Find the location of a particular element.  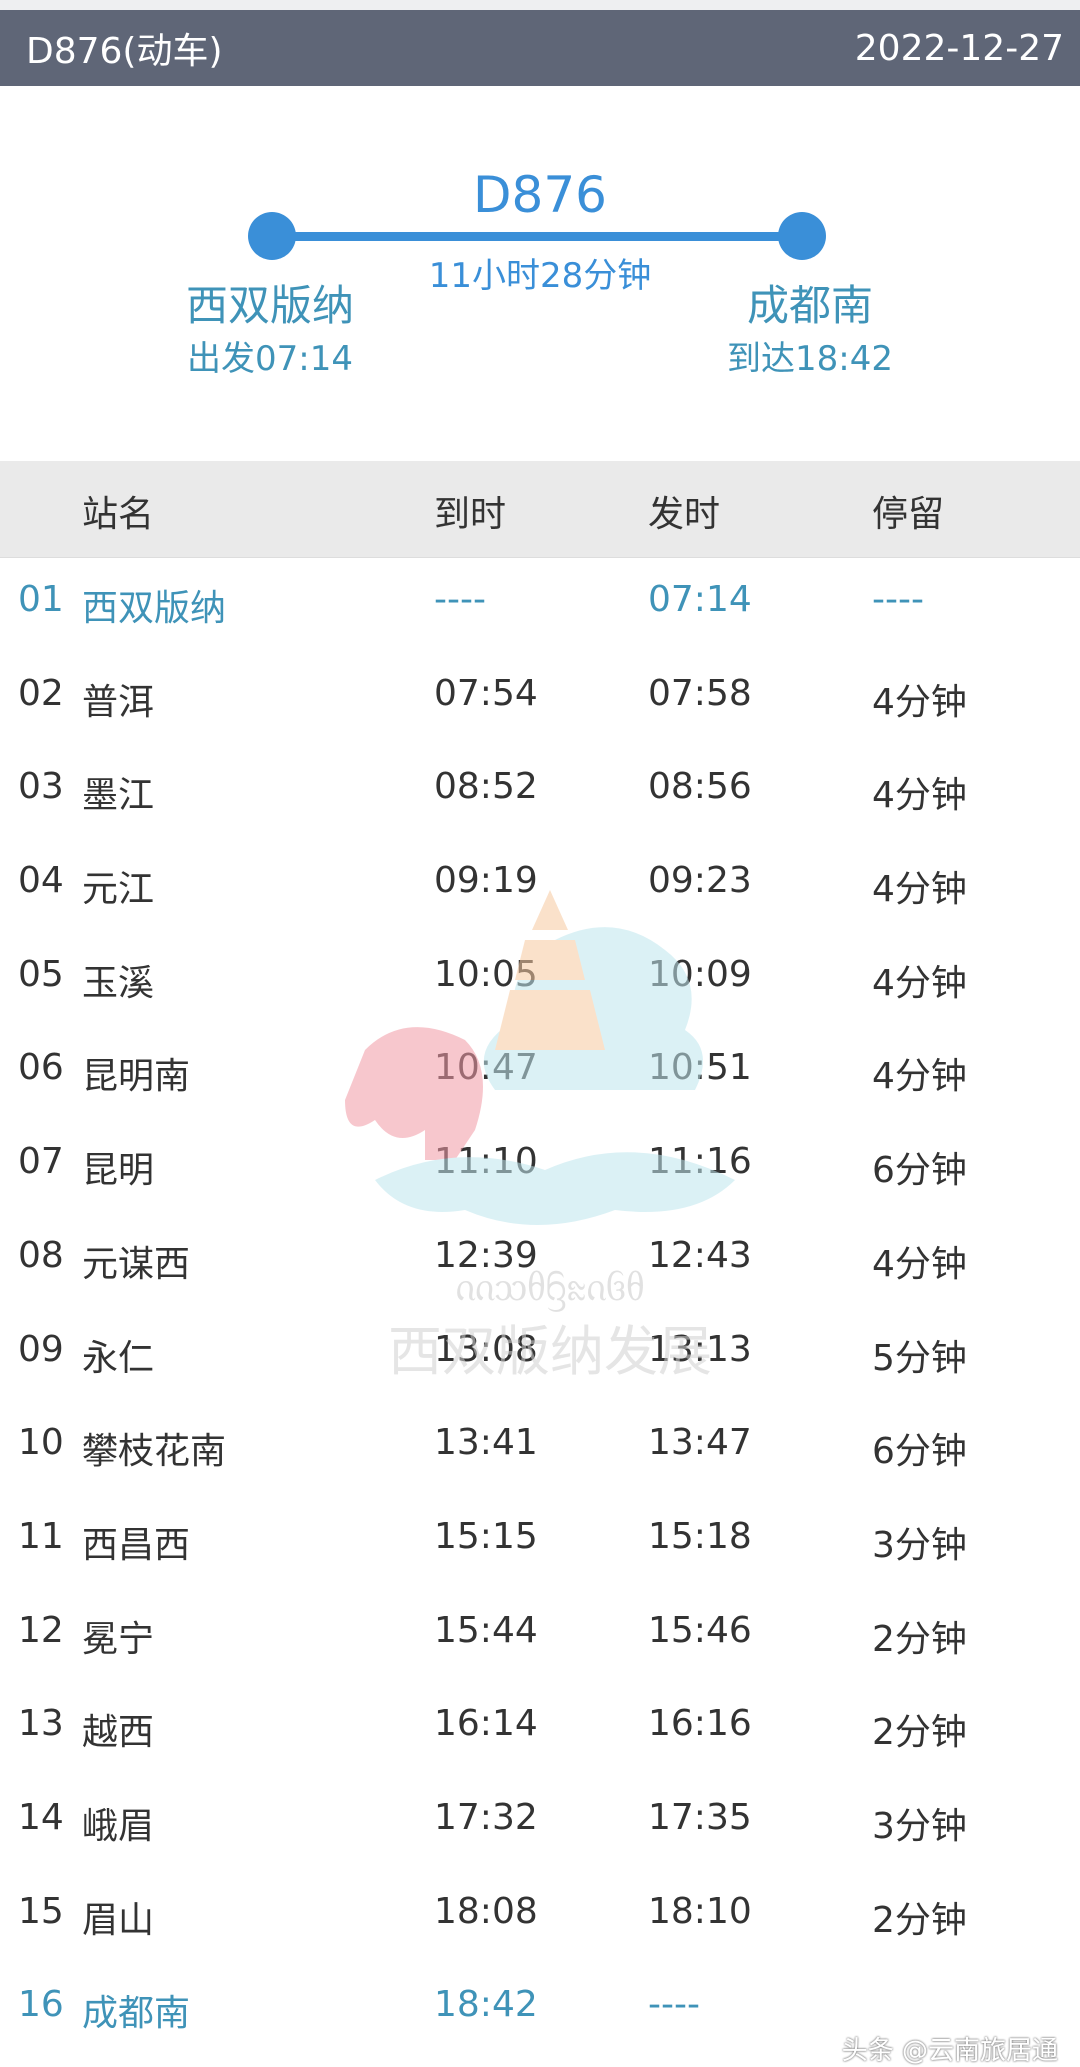

stop-number: 13 is located at coordinates (41, 1724).